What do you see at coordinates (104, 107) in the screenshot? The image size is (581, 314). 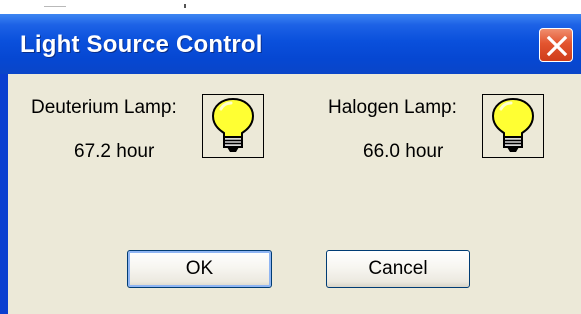 I see `deuterium-lamp-label: Deuterium Lamp:` at bounding box center [104, 107].